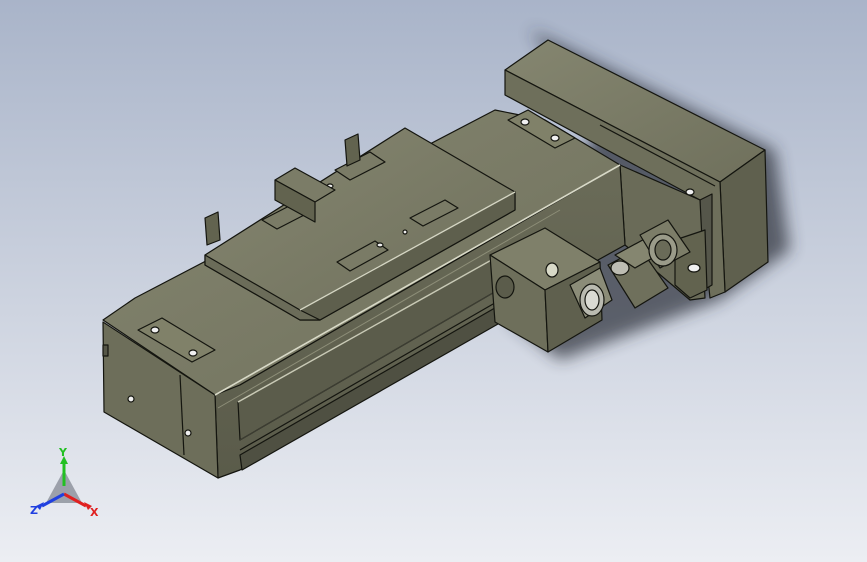 Image resolution: width=867 pixels, height=562 pixels. I want to click on x-axis-label: X, so click(94, 512).